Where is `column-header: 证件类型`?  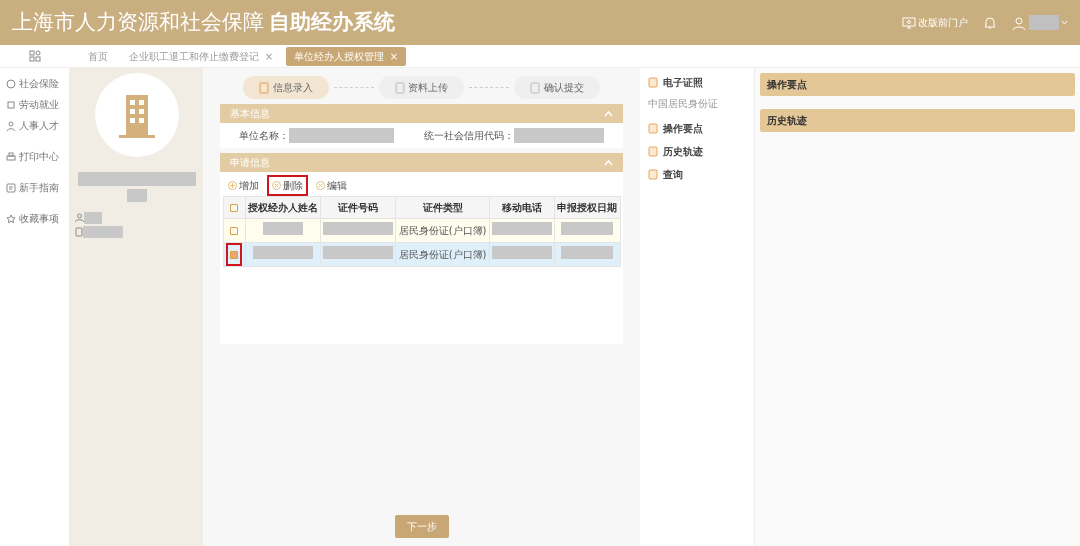 column-header: 证件类型 is located at coordinates (442, 207).